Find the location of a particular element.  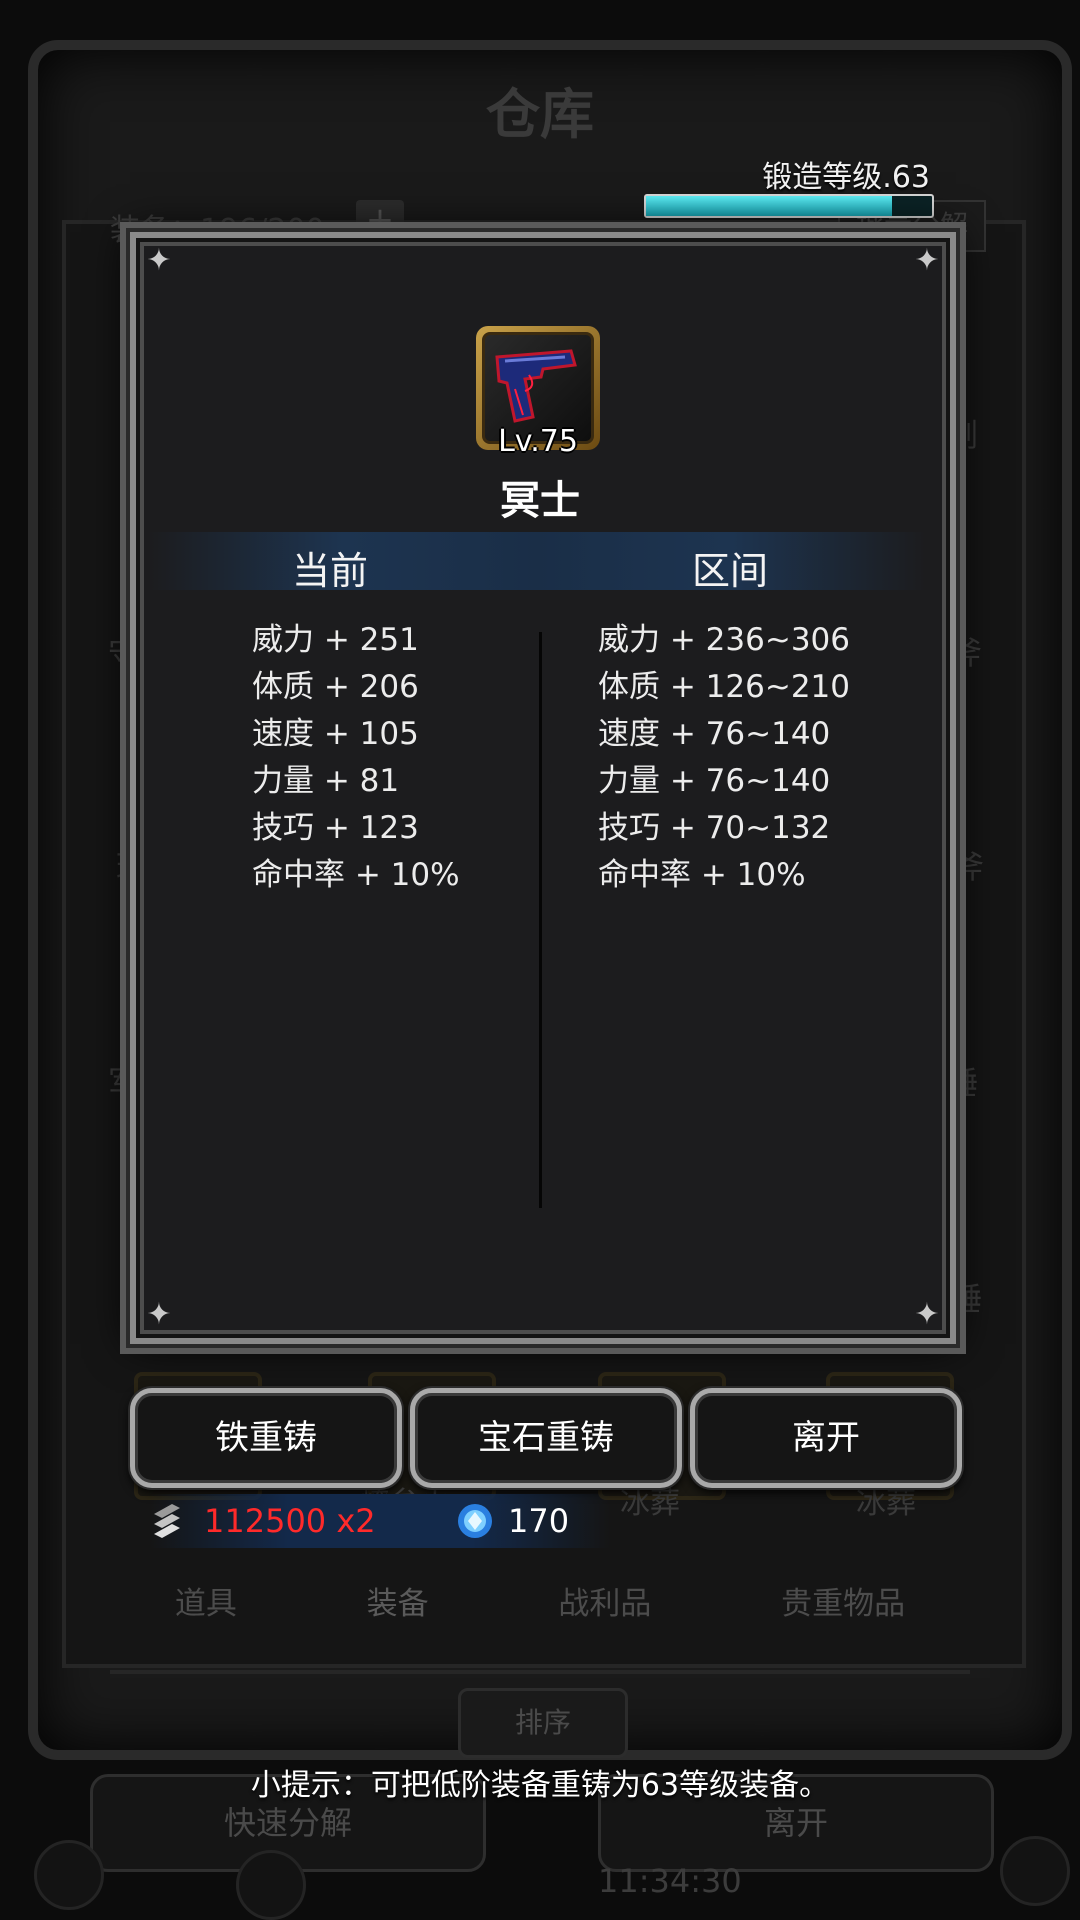

tab-valuables: 贵重物品 is located at coordinates (843, 1603).